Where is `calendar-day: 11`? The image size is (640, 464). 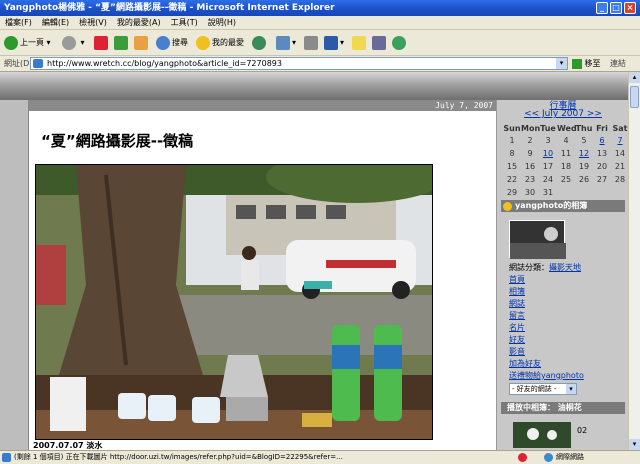 calendar-day: 11 is located at coordinates (566, 153).